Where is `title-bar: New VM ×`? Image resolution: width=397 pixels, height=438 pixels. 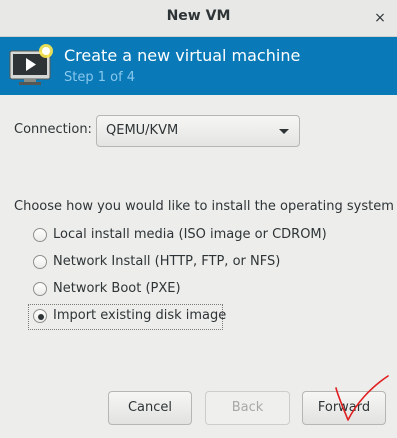 title-bar: New VM × is located at coordinates (198, 18).